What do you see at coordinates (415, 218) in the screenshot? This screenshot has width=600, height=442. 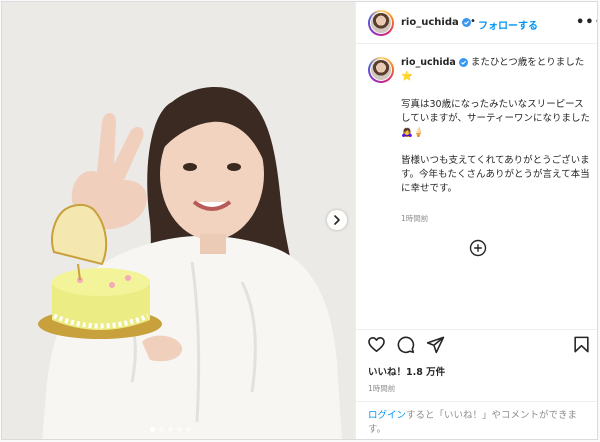 I see `caption-timestamp: 1時間前` at bounding box center [415, 218].